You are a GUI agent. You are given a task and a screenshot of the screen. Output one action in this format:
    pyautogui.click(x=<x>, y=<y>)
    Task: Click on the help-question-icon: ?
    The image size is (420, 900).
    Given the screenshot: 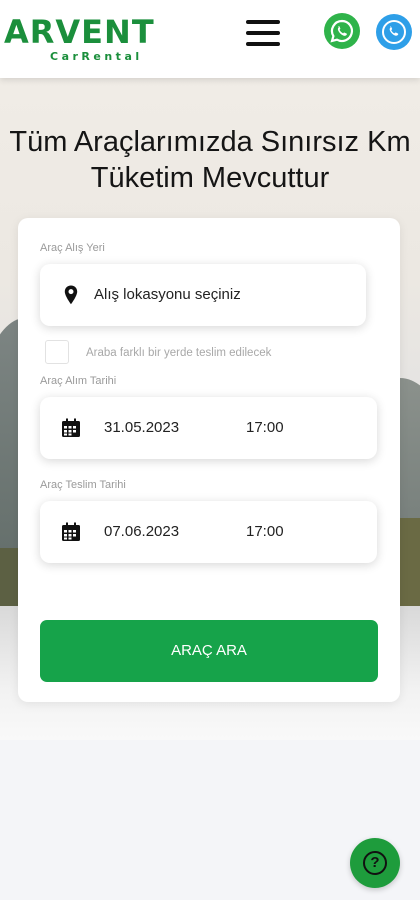 What is the action you would take?
    pyautogui.click(x=375, y=863)
    